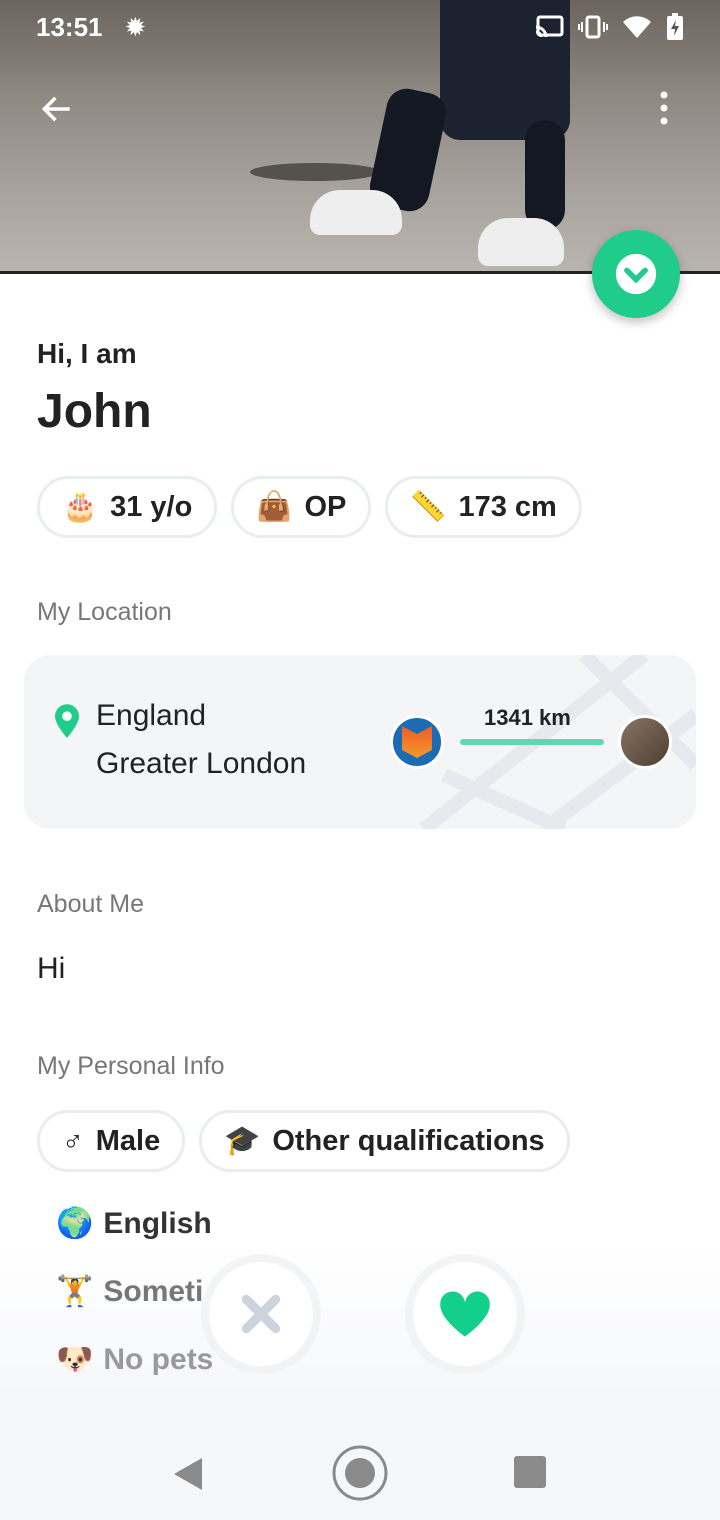 The height and width of the screenshot is (1520, 720). What do you see at coordinates (417, 742) in the screenshot?
I see `my-avatar` at bounding box center [417, 742].